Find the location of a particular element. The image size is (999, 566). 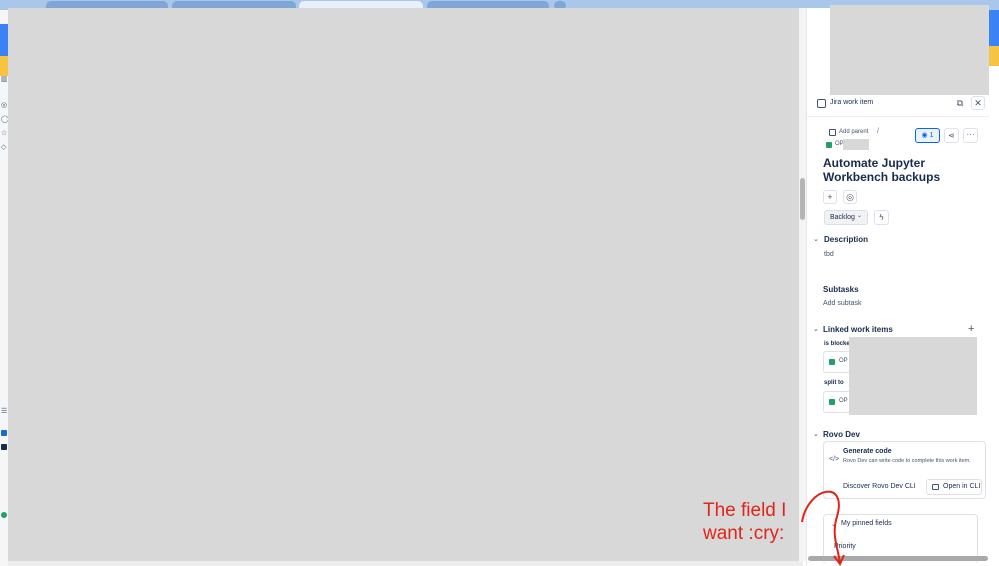

generate-code-title: Generate code is located at coordinates (867, 451).